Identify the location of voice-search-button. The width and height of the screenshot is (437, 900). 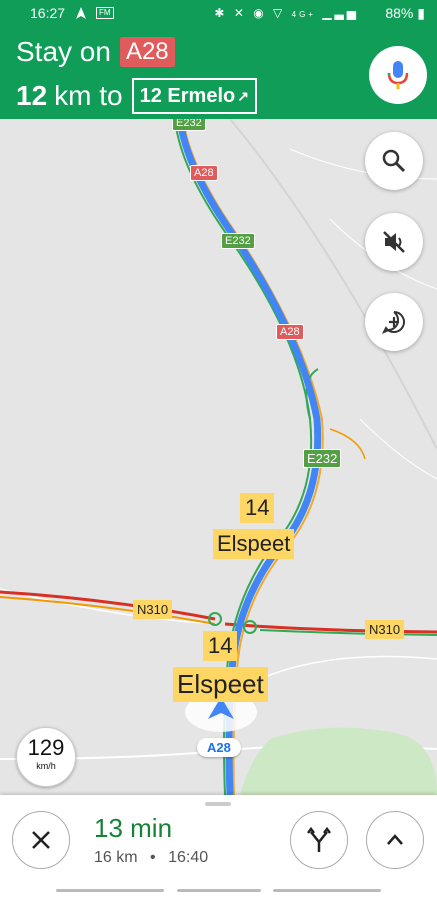
(398, 75).